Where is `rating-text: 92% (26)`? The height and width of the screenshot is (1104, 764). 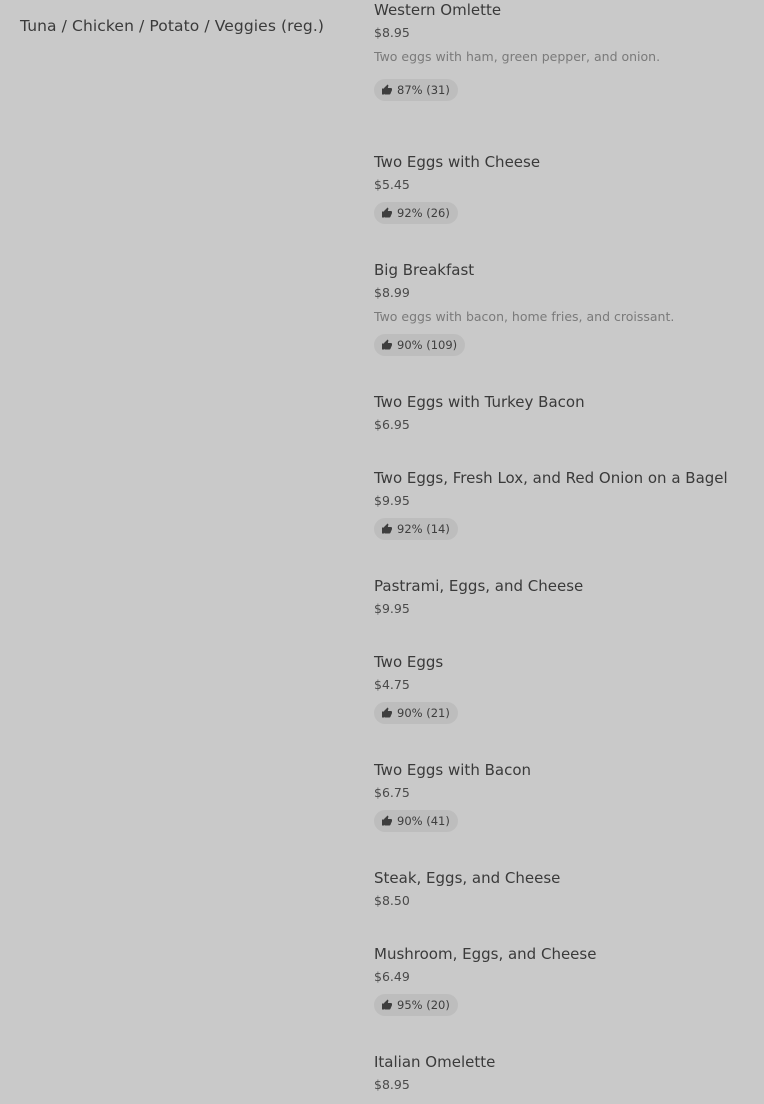 rating-text: 92% (26) is located at coordinates (423, 213).